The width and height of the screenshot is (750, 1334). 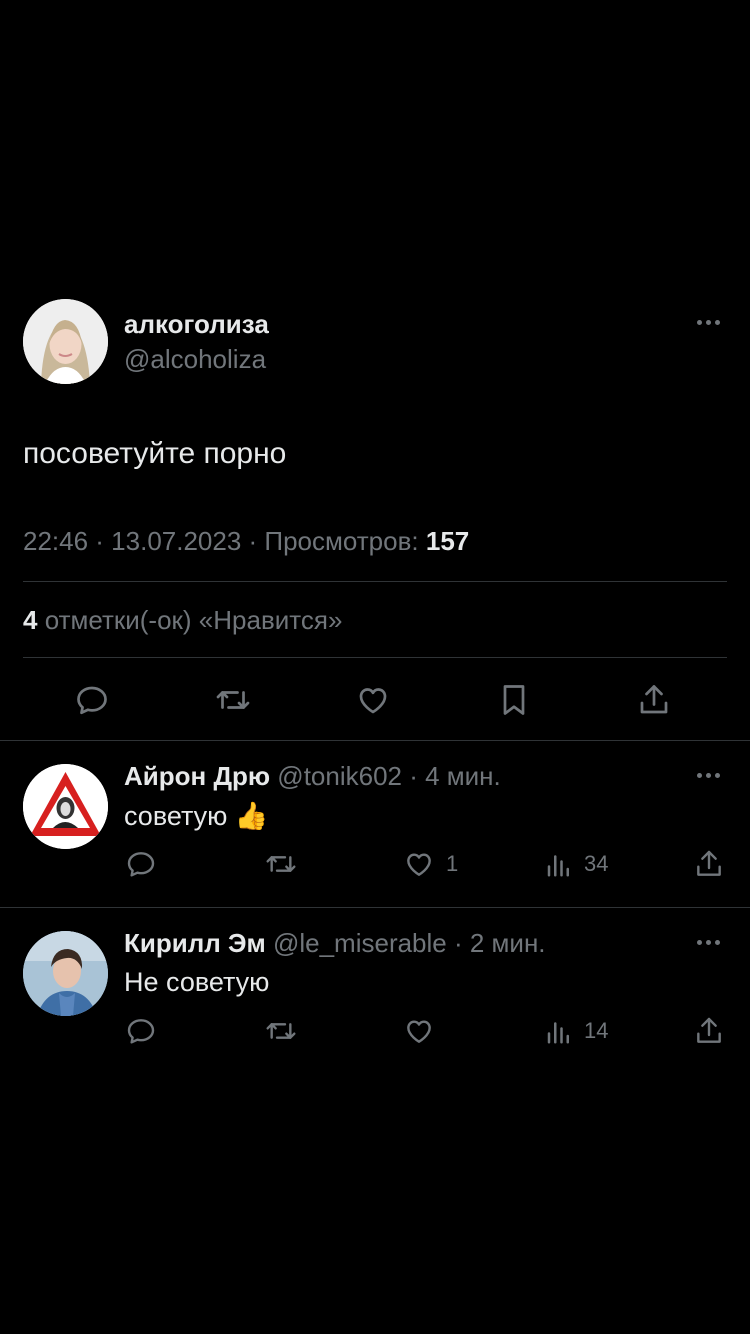 I want to click on reply-text: советую 👍, so click(x=196, y=816).